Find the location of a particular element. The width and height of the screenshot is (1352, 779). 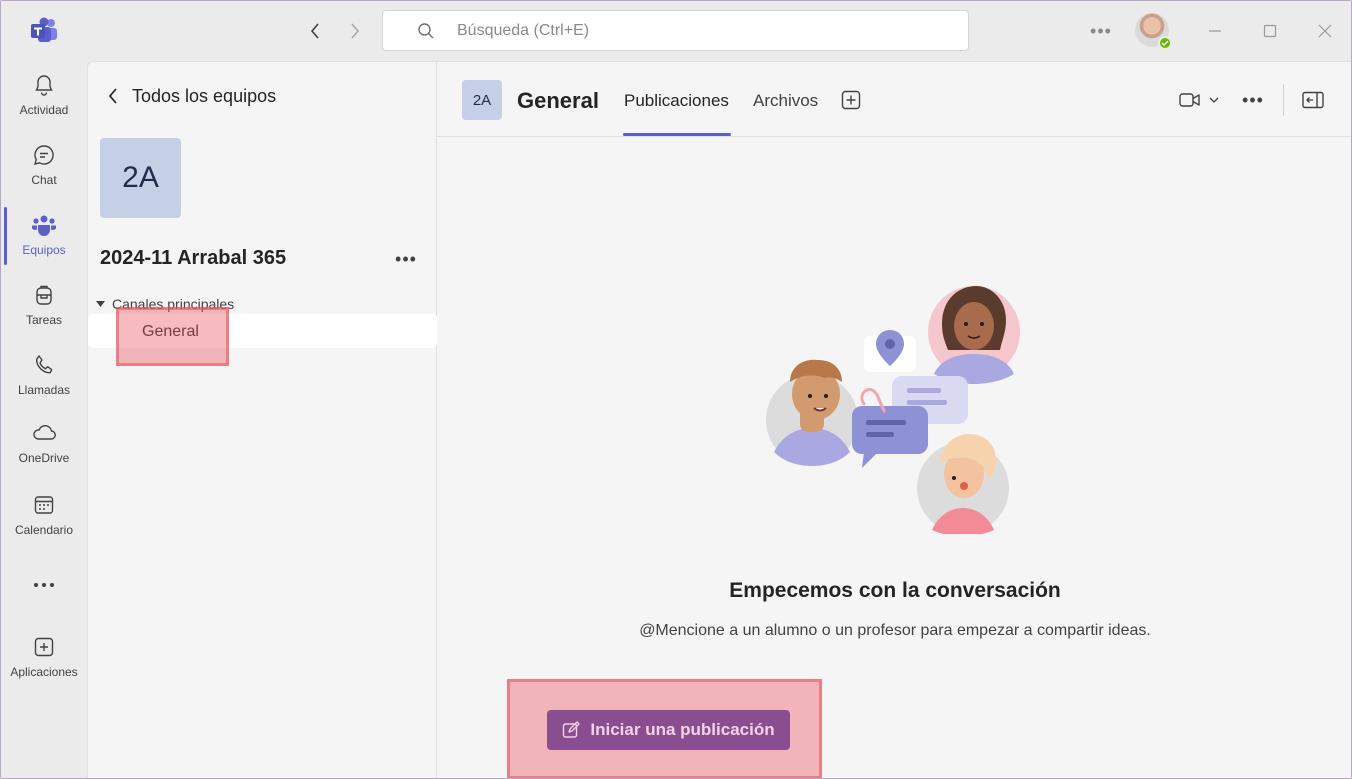

rail-item-more is located at coordinates (44, 585).